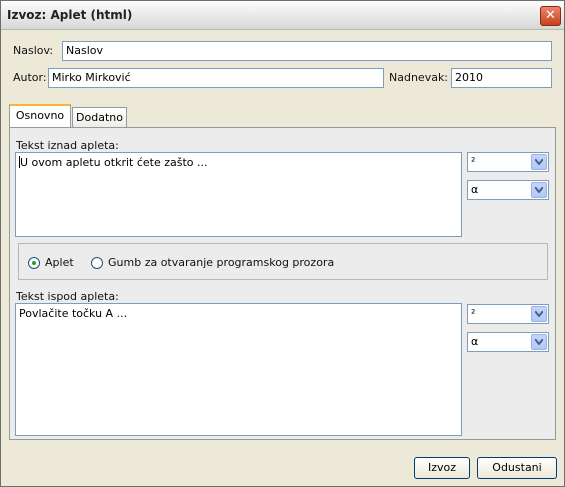  Describe the element at coordinates (67, 296) in the screenshot. I see `text-below-label: Tekst ispod apleta:` at that location.